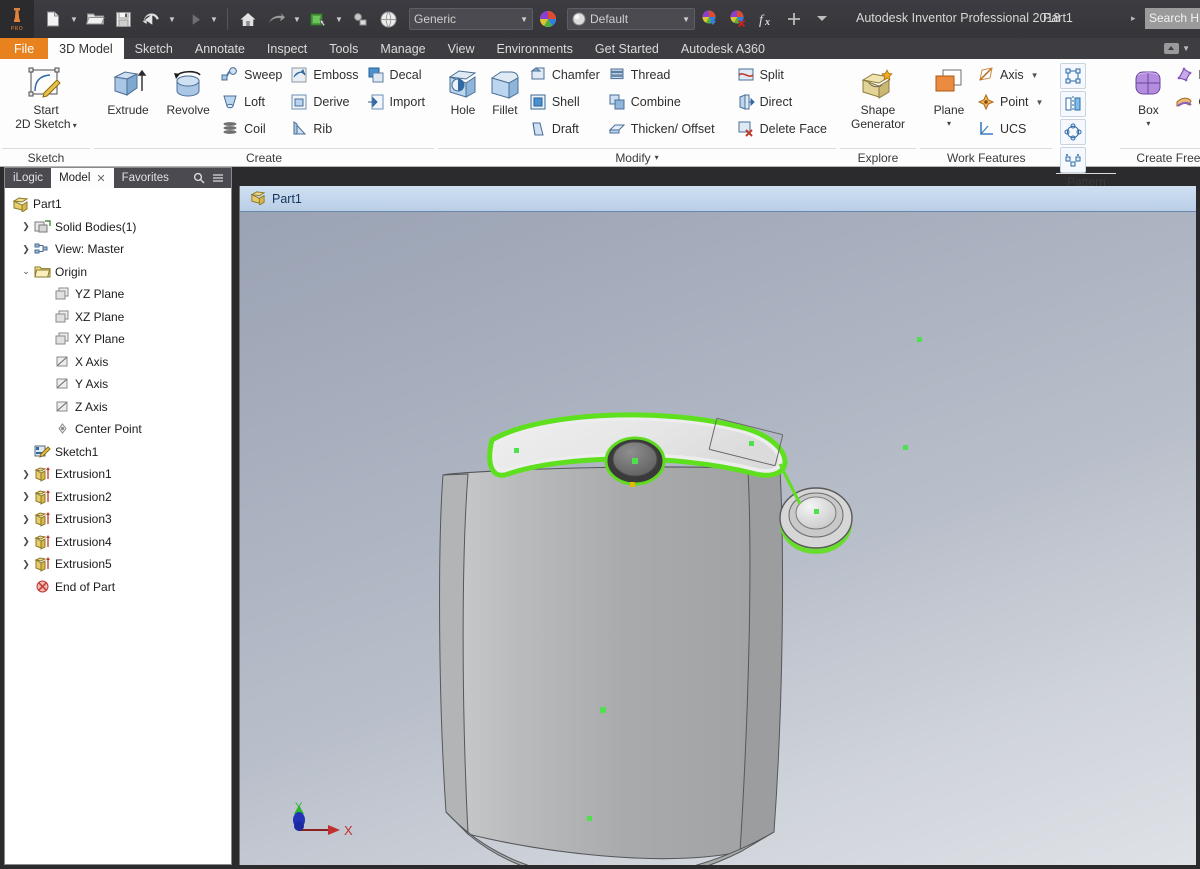 The height and width of the screenshot is (869, 1200). What do you see at coordinates (95, 19) in the screenshot?
I see `open-file-button` at bounding box center [95, 19].